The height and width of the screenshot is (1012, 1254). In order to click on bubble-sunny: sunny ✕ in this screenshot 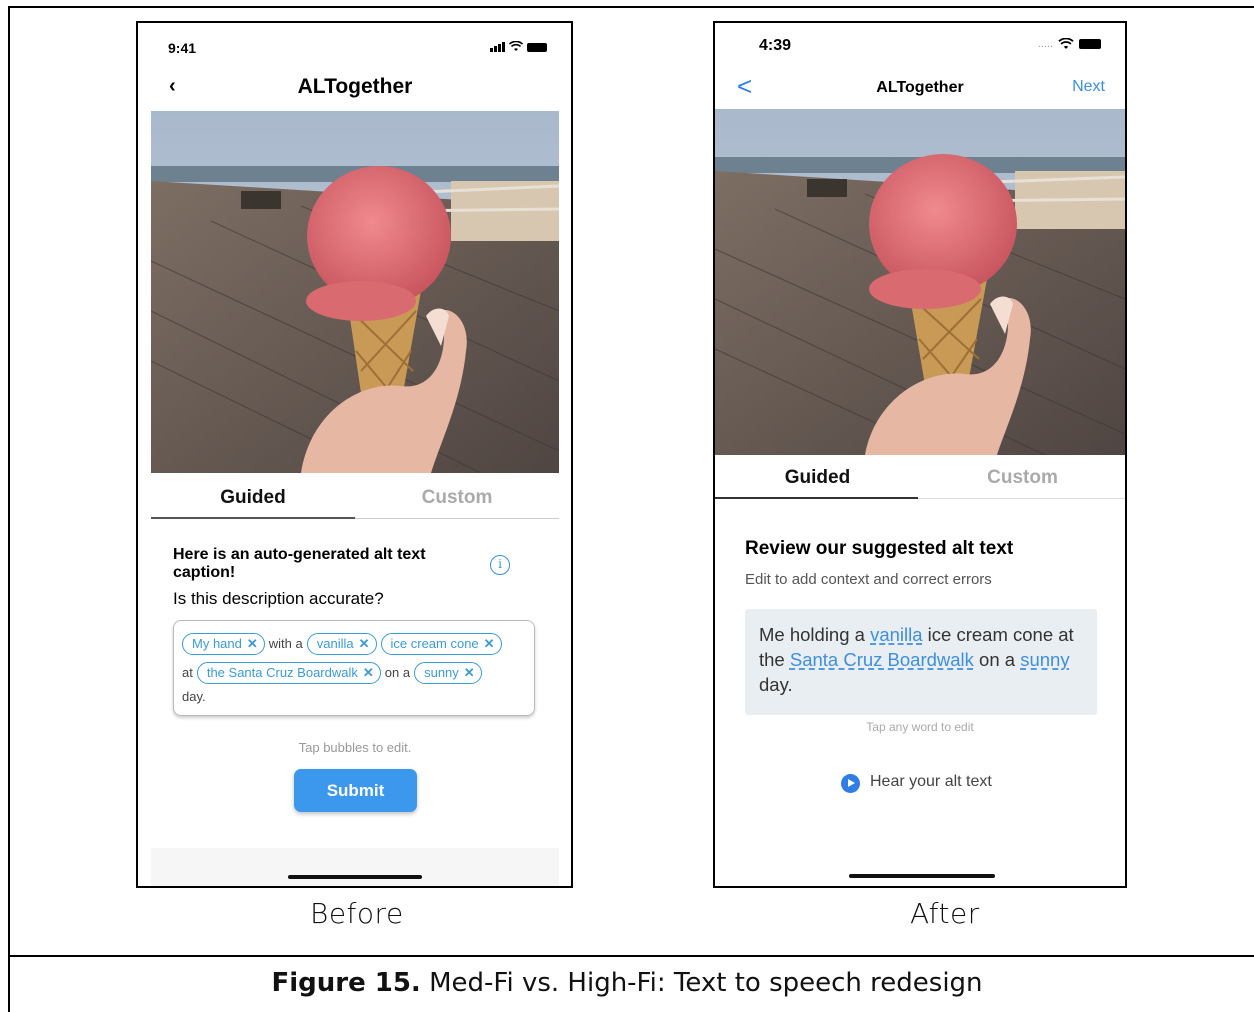, I will do `click(448, 672)`.